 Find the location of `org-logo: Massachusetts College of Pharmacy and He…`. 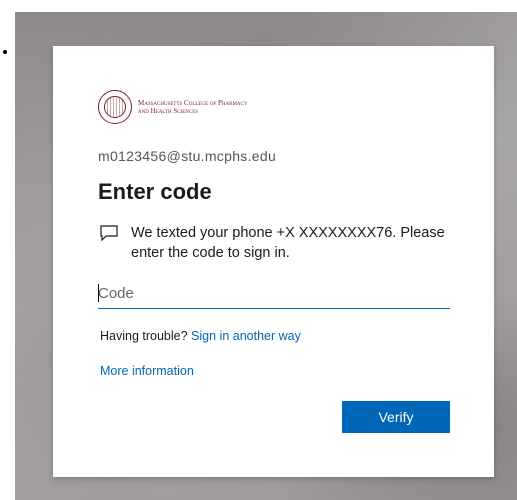

org-logo: Massachusetts College of Pharmacy and He… is located at coordinates (173, 107).